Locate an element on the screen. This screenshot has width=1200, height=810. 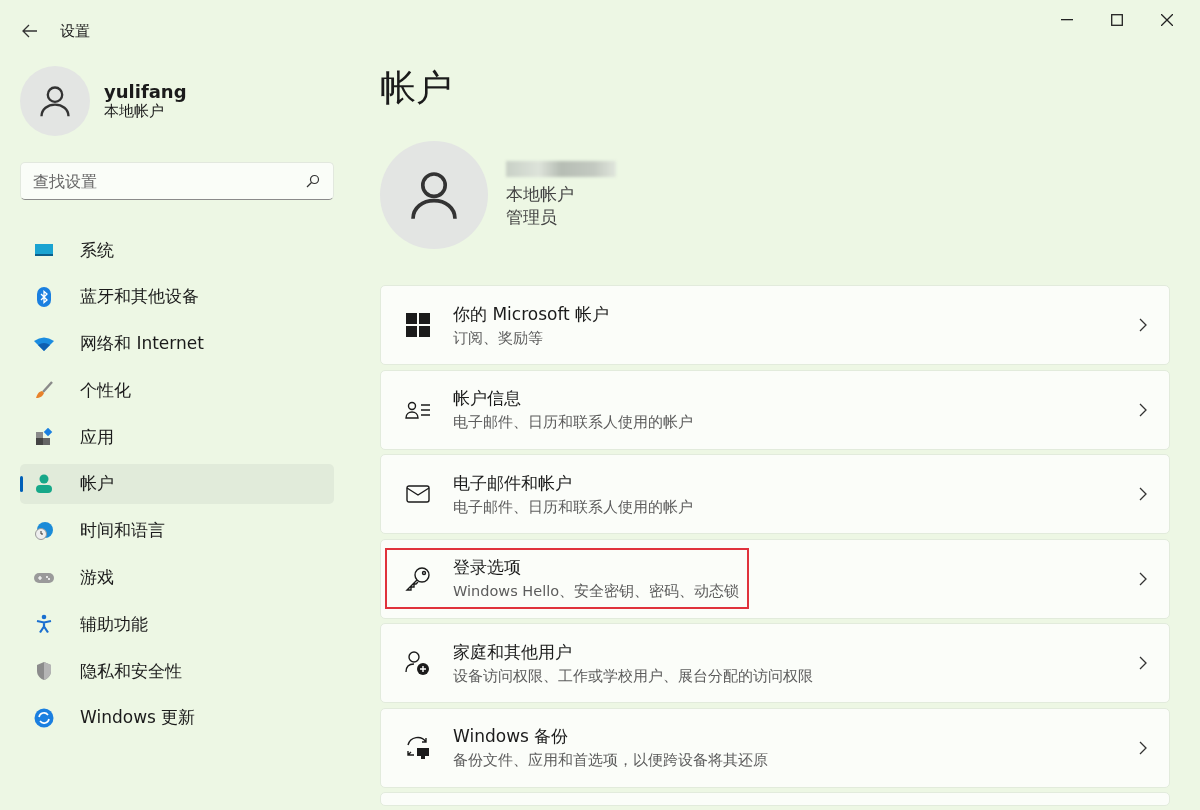
nav-item: 个性化 is located at coordinates (177, 390).